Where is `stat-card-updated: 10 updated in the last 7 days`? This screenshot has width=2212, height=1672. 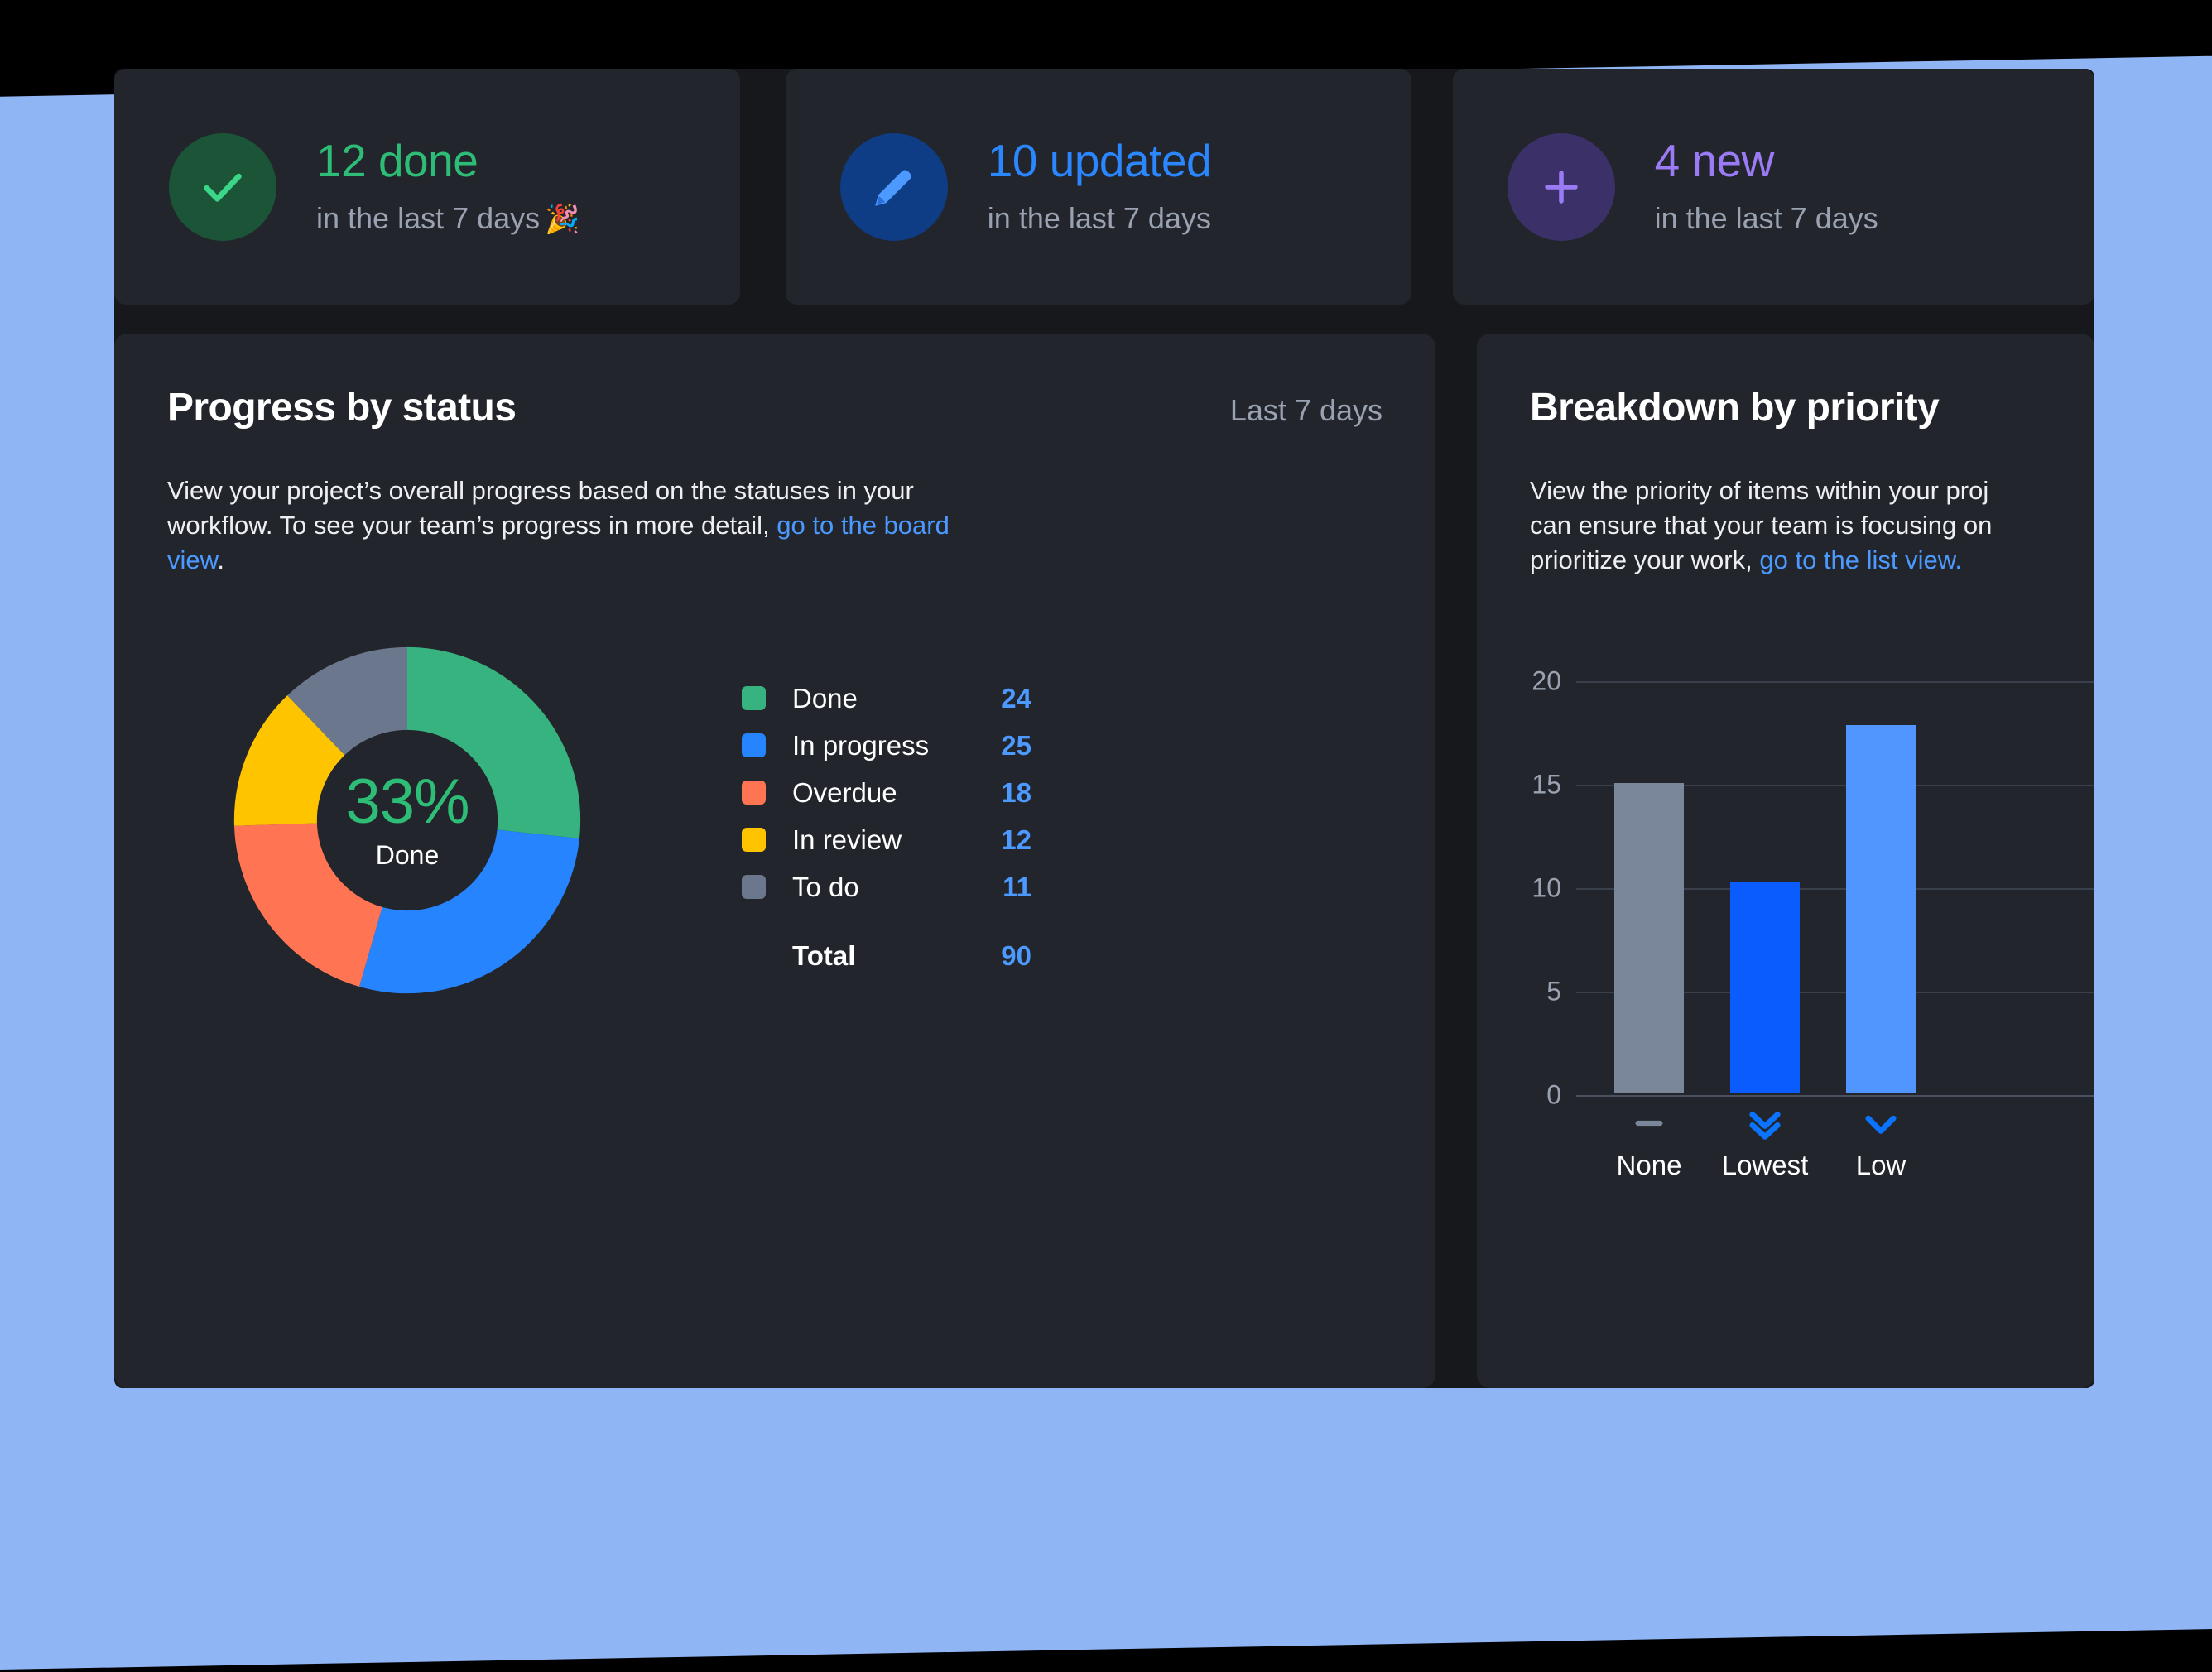
stat-card-updated: 10 updated in the last 7 days is located at coordinates (1098, 187).